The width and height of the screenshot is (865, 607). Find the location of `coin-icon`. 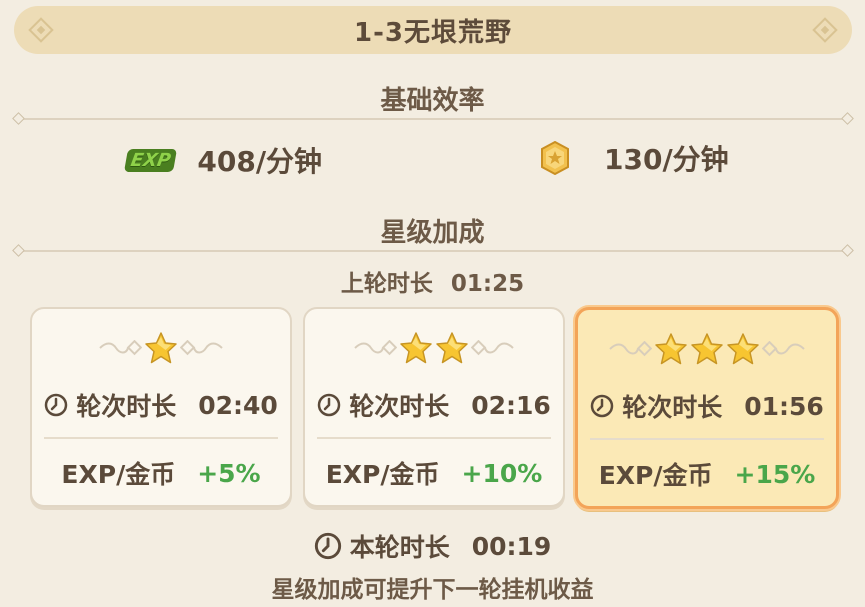

coin-icon is located at coordinates (555, 158).